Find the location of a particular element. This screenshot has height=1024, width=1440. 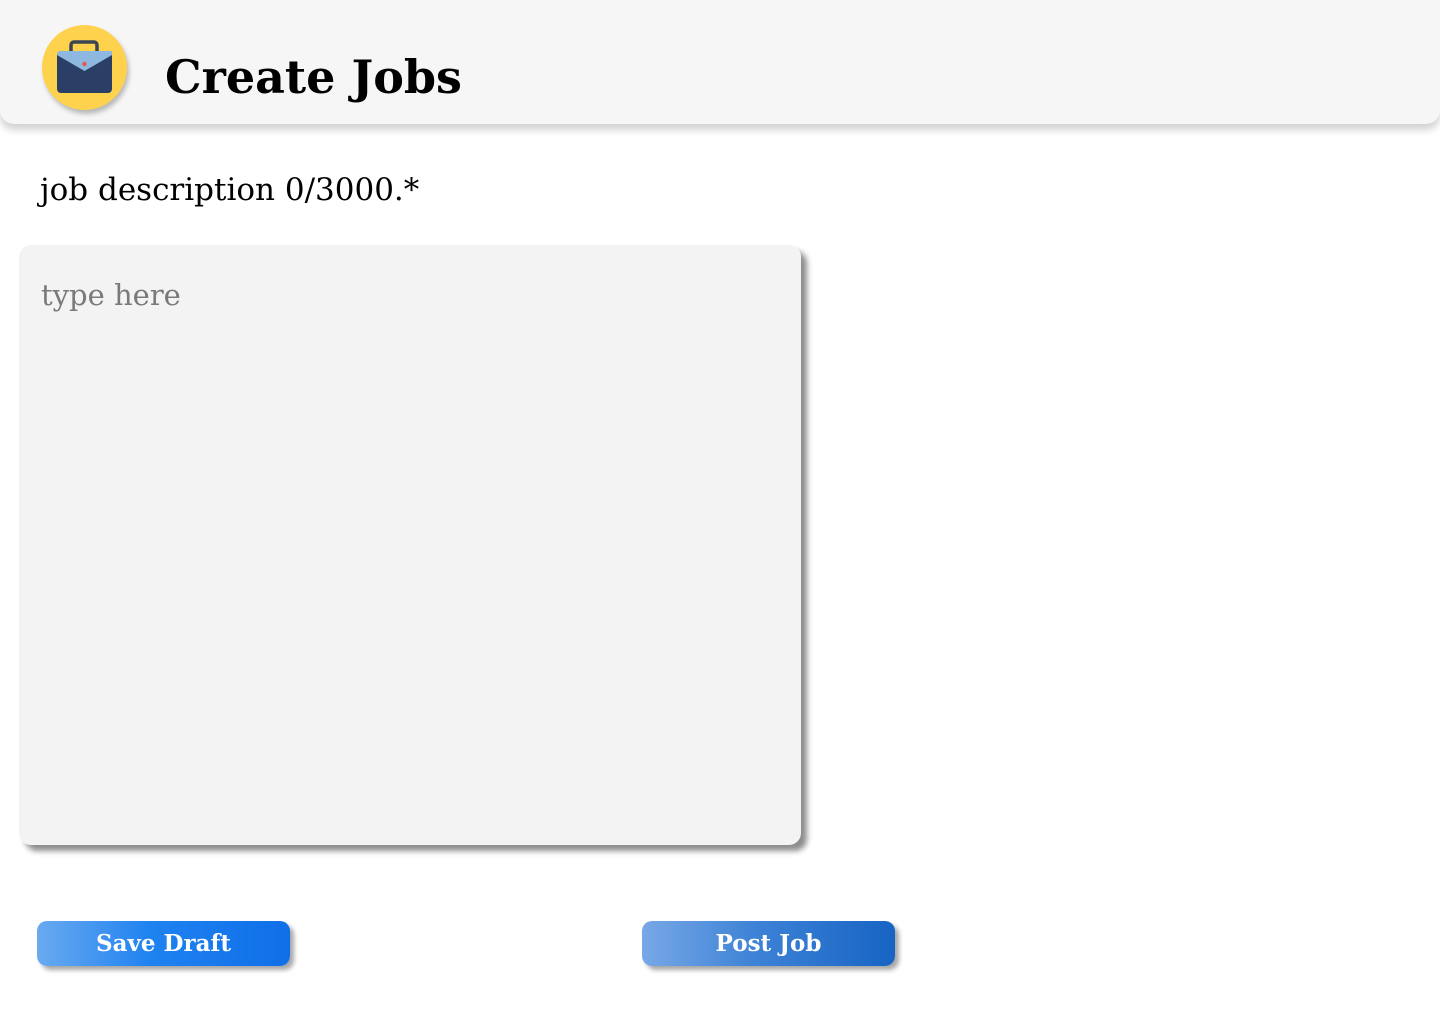

job-description-label: job description 0/3000.* is located at coordinates (230, 190).